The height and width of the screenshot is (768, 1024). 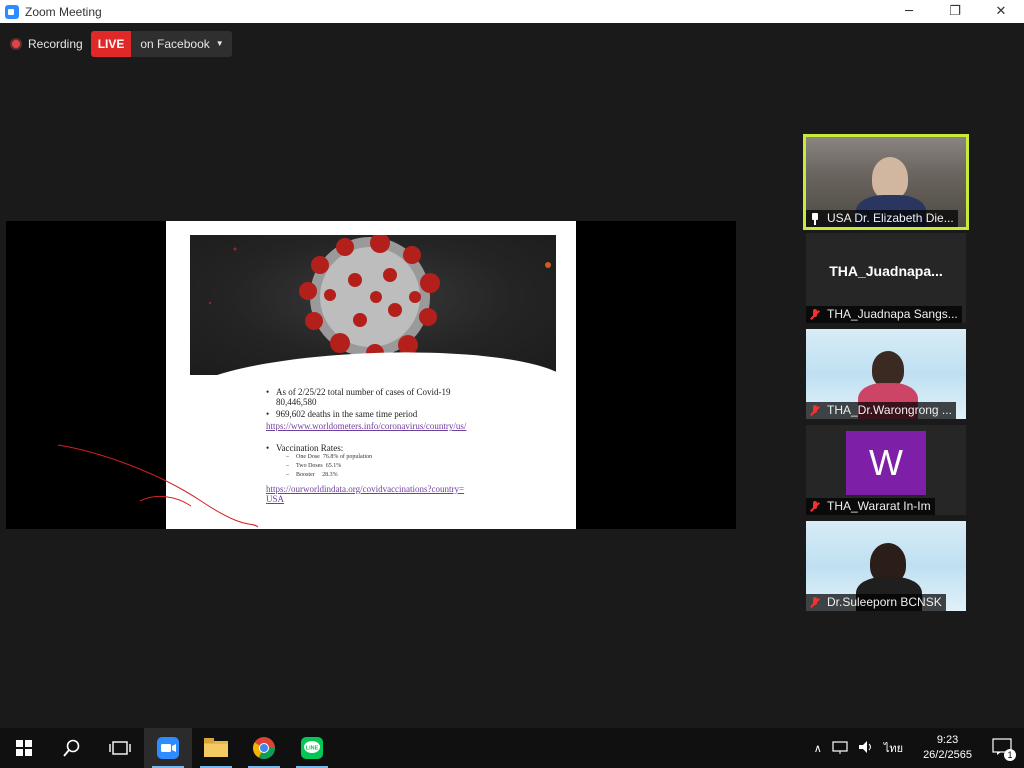 I want to click on taskbar-chrome, so click(x=264, y=748).